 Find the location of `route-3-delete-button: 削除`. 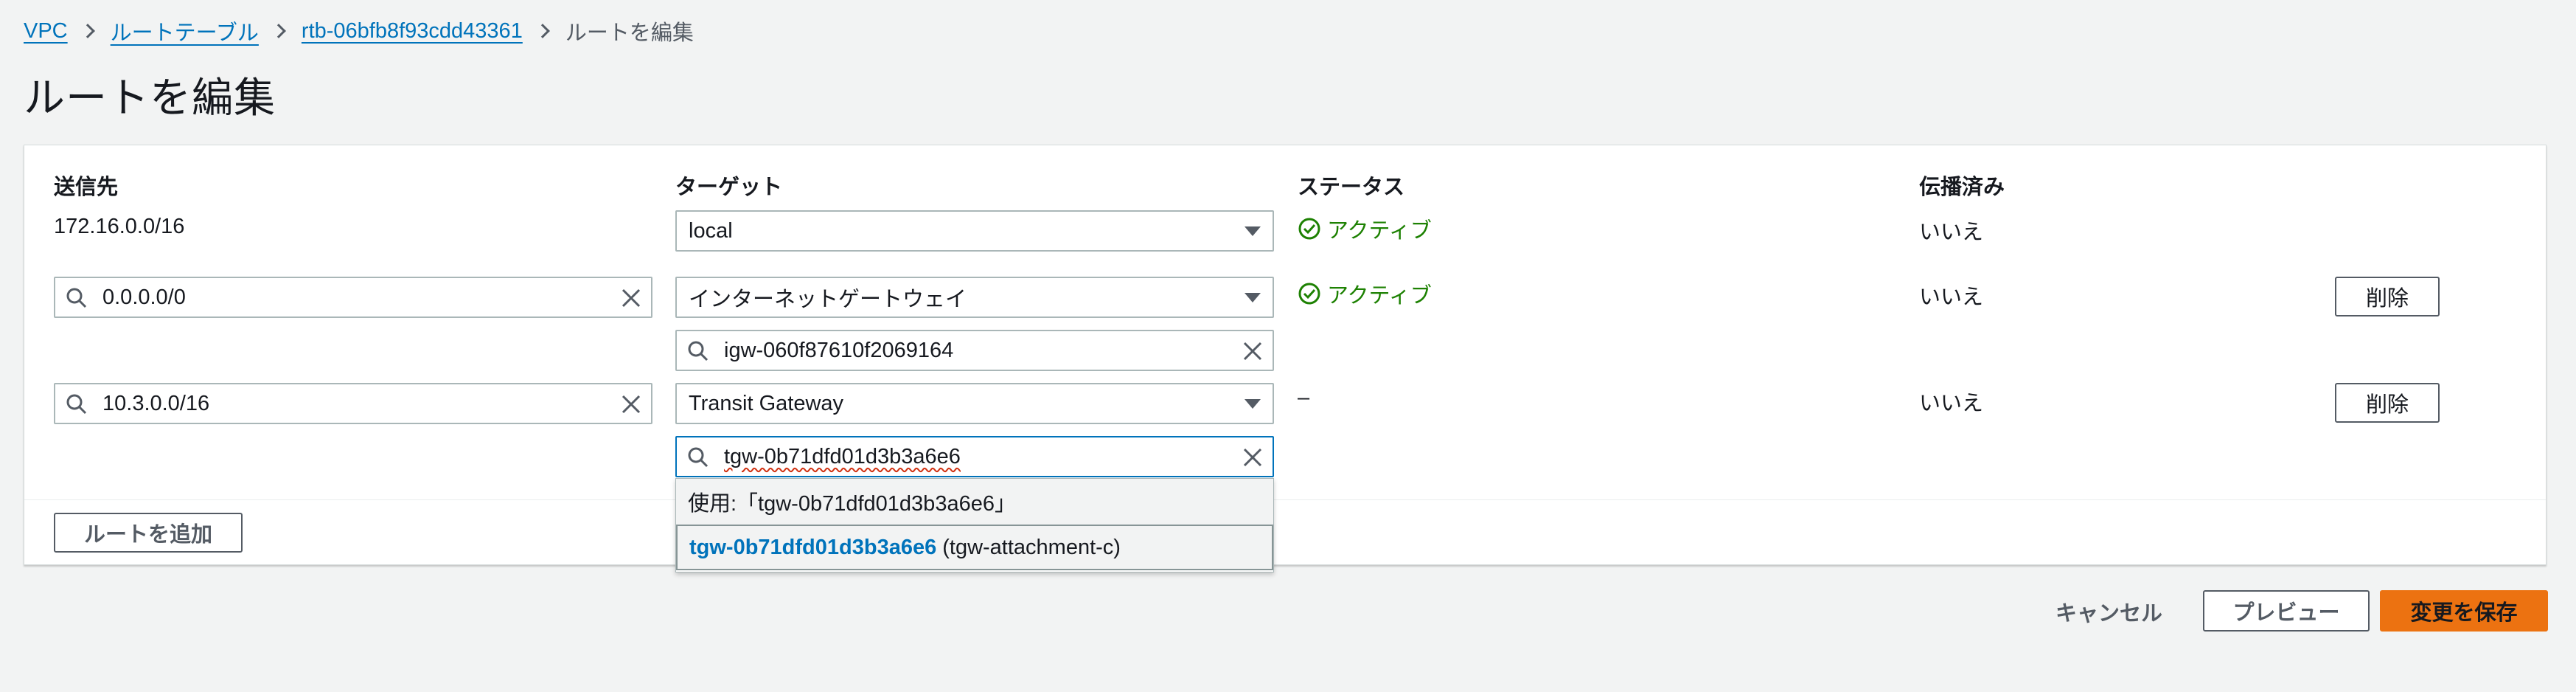

route-3-delete-button: 削除 is located at coordinates (2388, 403).